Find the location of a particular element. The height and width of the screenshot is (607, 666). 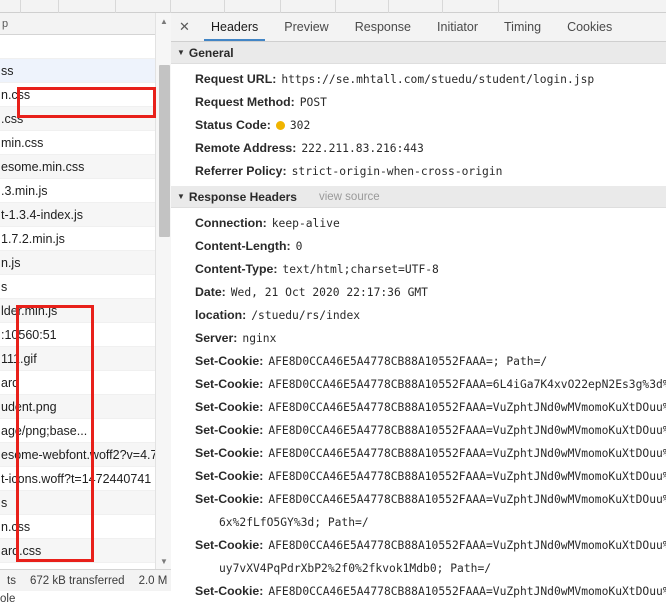

request-row: :10560:51 is located at coordinates (85, 335).